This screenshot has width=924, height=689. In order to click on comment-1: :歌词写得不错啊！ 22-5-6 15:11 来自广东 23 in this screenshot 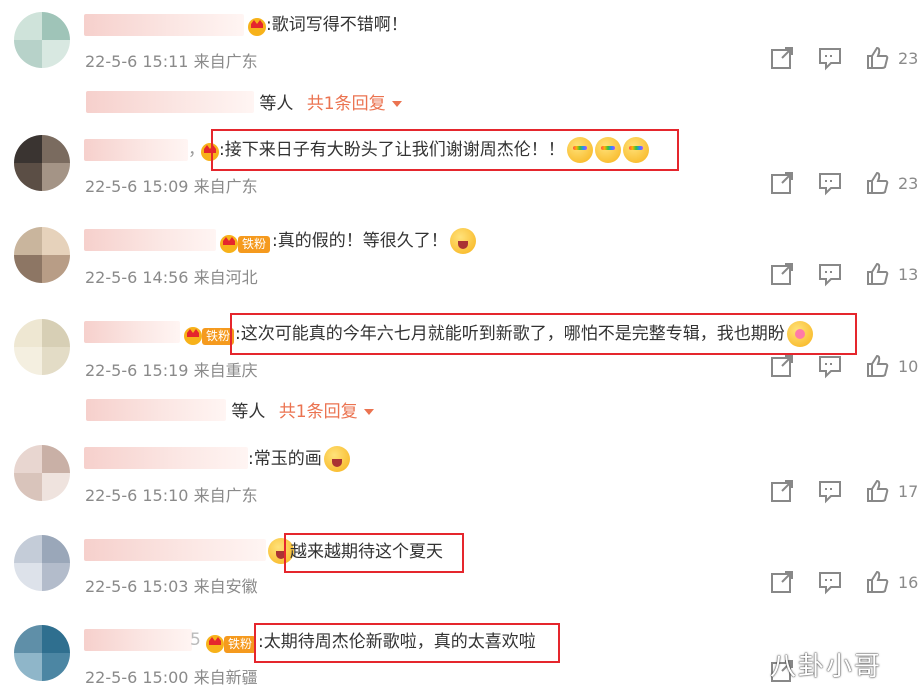, I will do `click(462, 45)`.